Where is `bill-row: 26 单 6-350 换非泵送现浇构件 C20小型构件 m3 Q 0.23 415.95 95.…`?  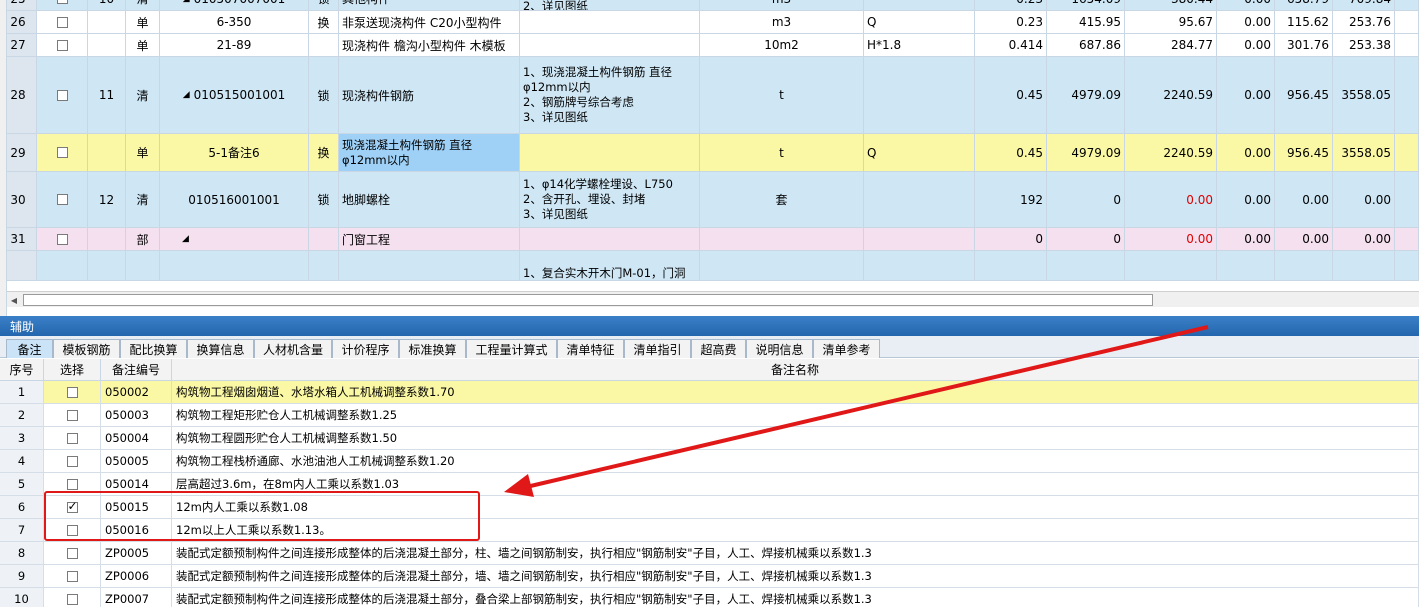 bill-row: 26 单 6-350 换非泵送现浇构件 C20小型构件 m3 Q 0.23 415.95 95.… is located at coordinates (709, 22).